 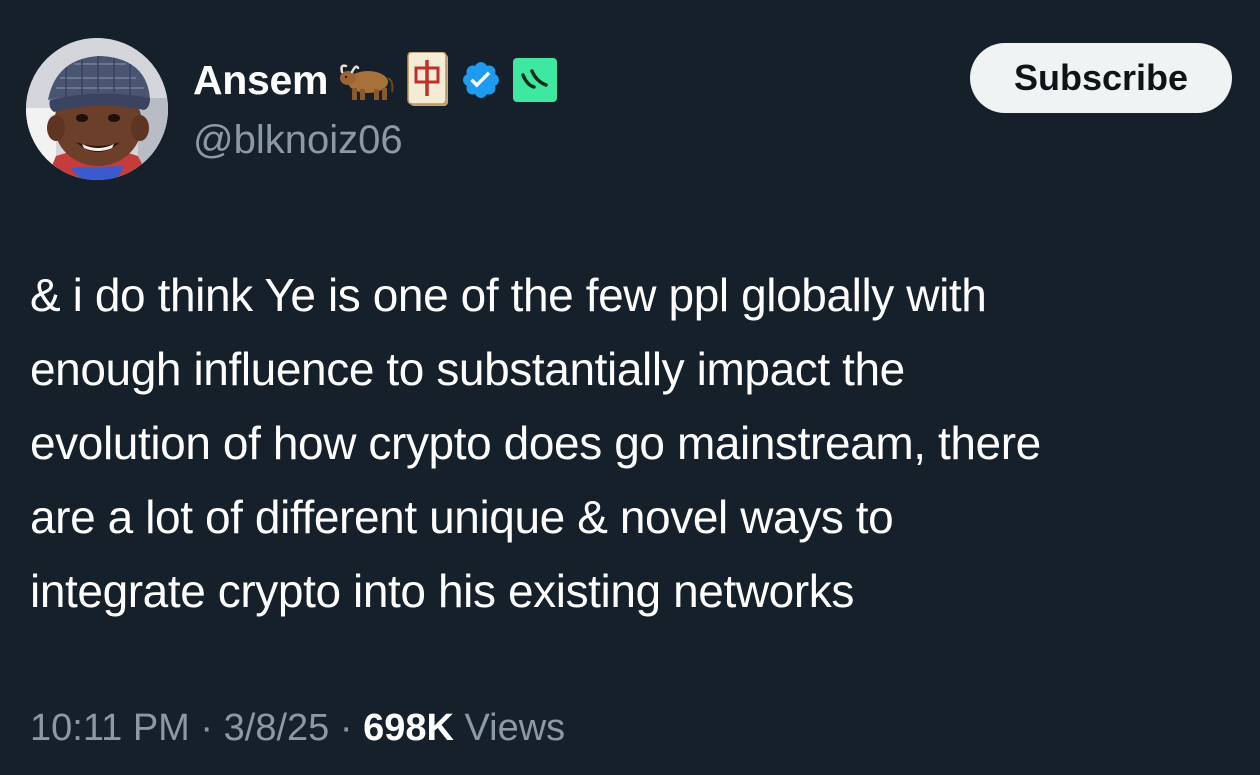 I want to click on tweet-date: 3/8/25, so click(x=277, y=728).